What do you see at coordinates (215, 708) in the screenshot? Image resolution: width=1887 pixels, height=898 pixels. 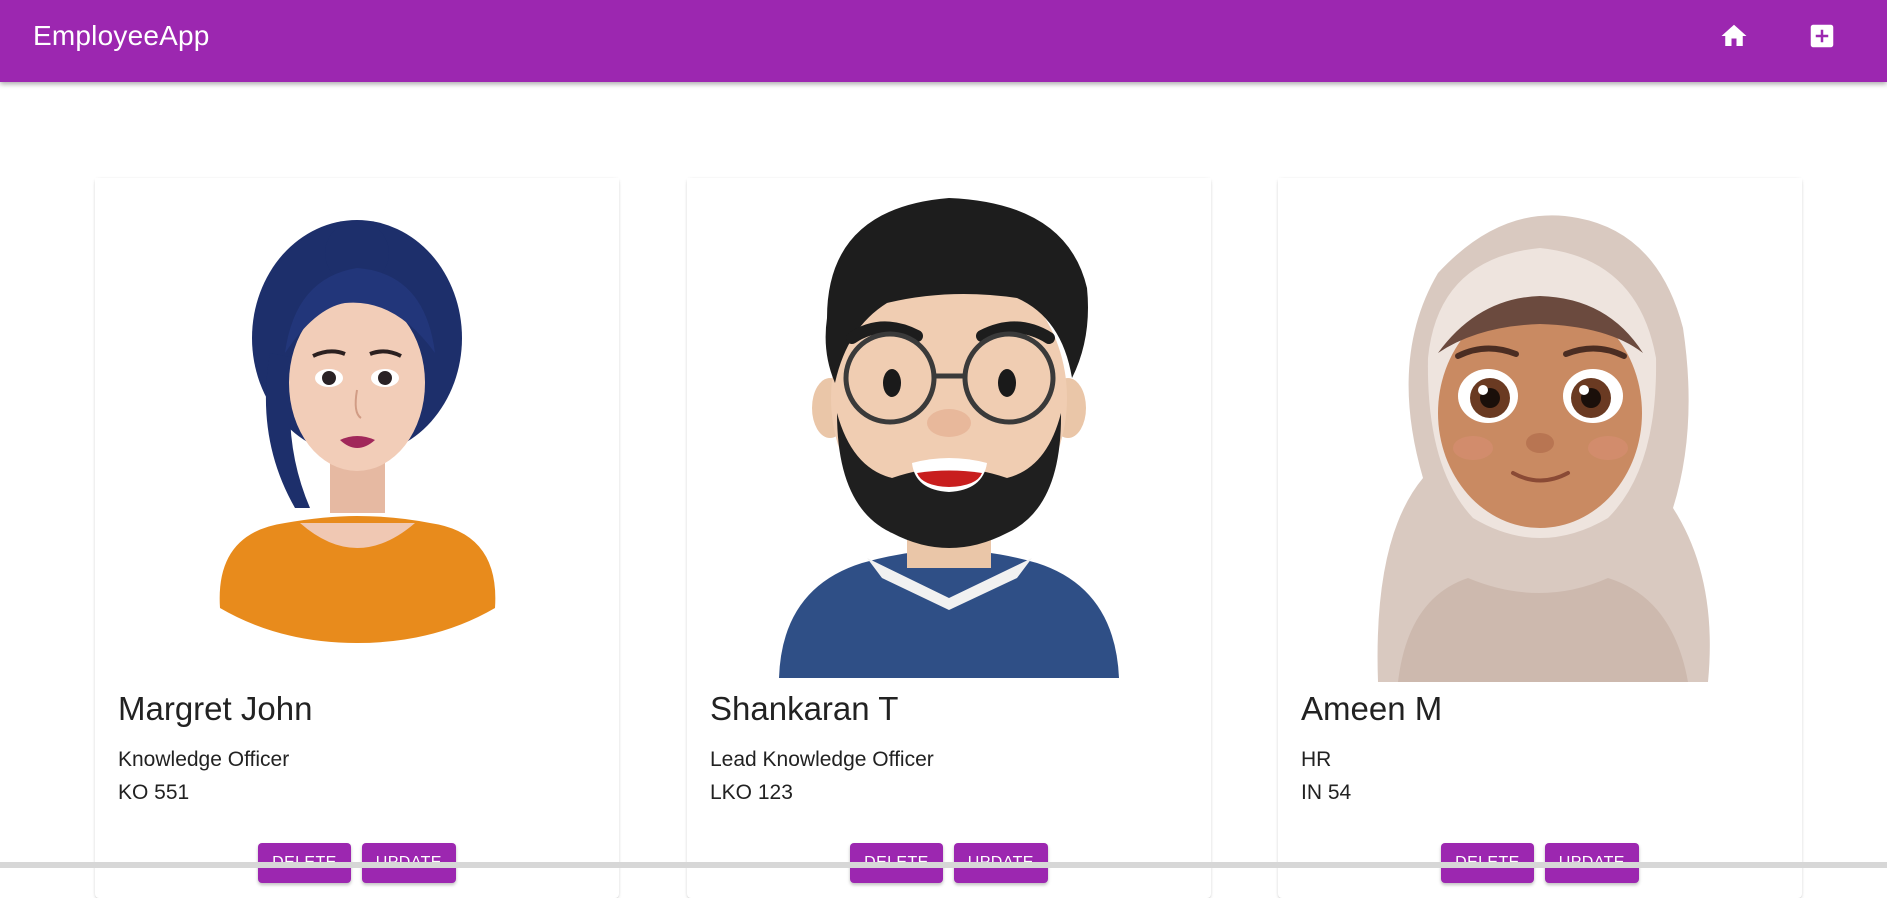 I see `employee-name: Margret John` at bounding box center [215, 708].